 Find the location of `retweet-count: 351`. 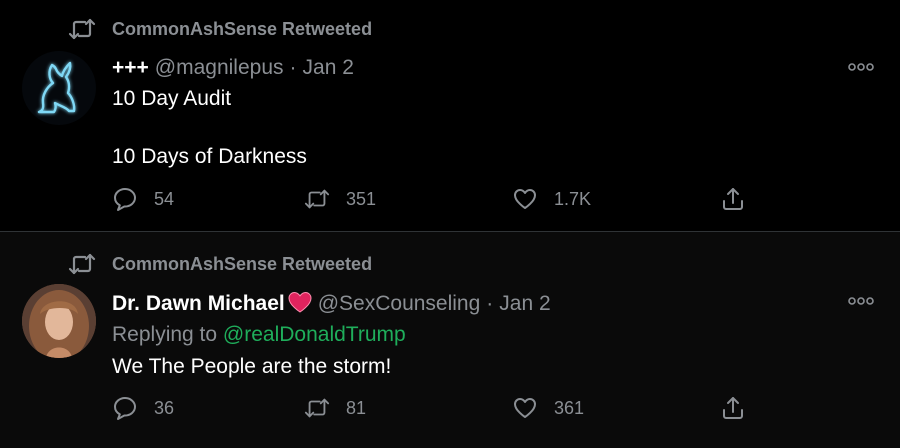

retweet-count: 351 is located at coordinates (361, 198).